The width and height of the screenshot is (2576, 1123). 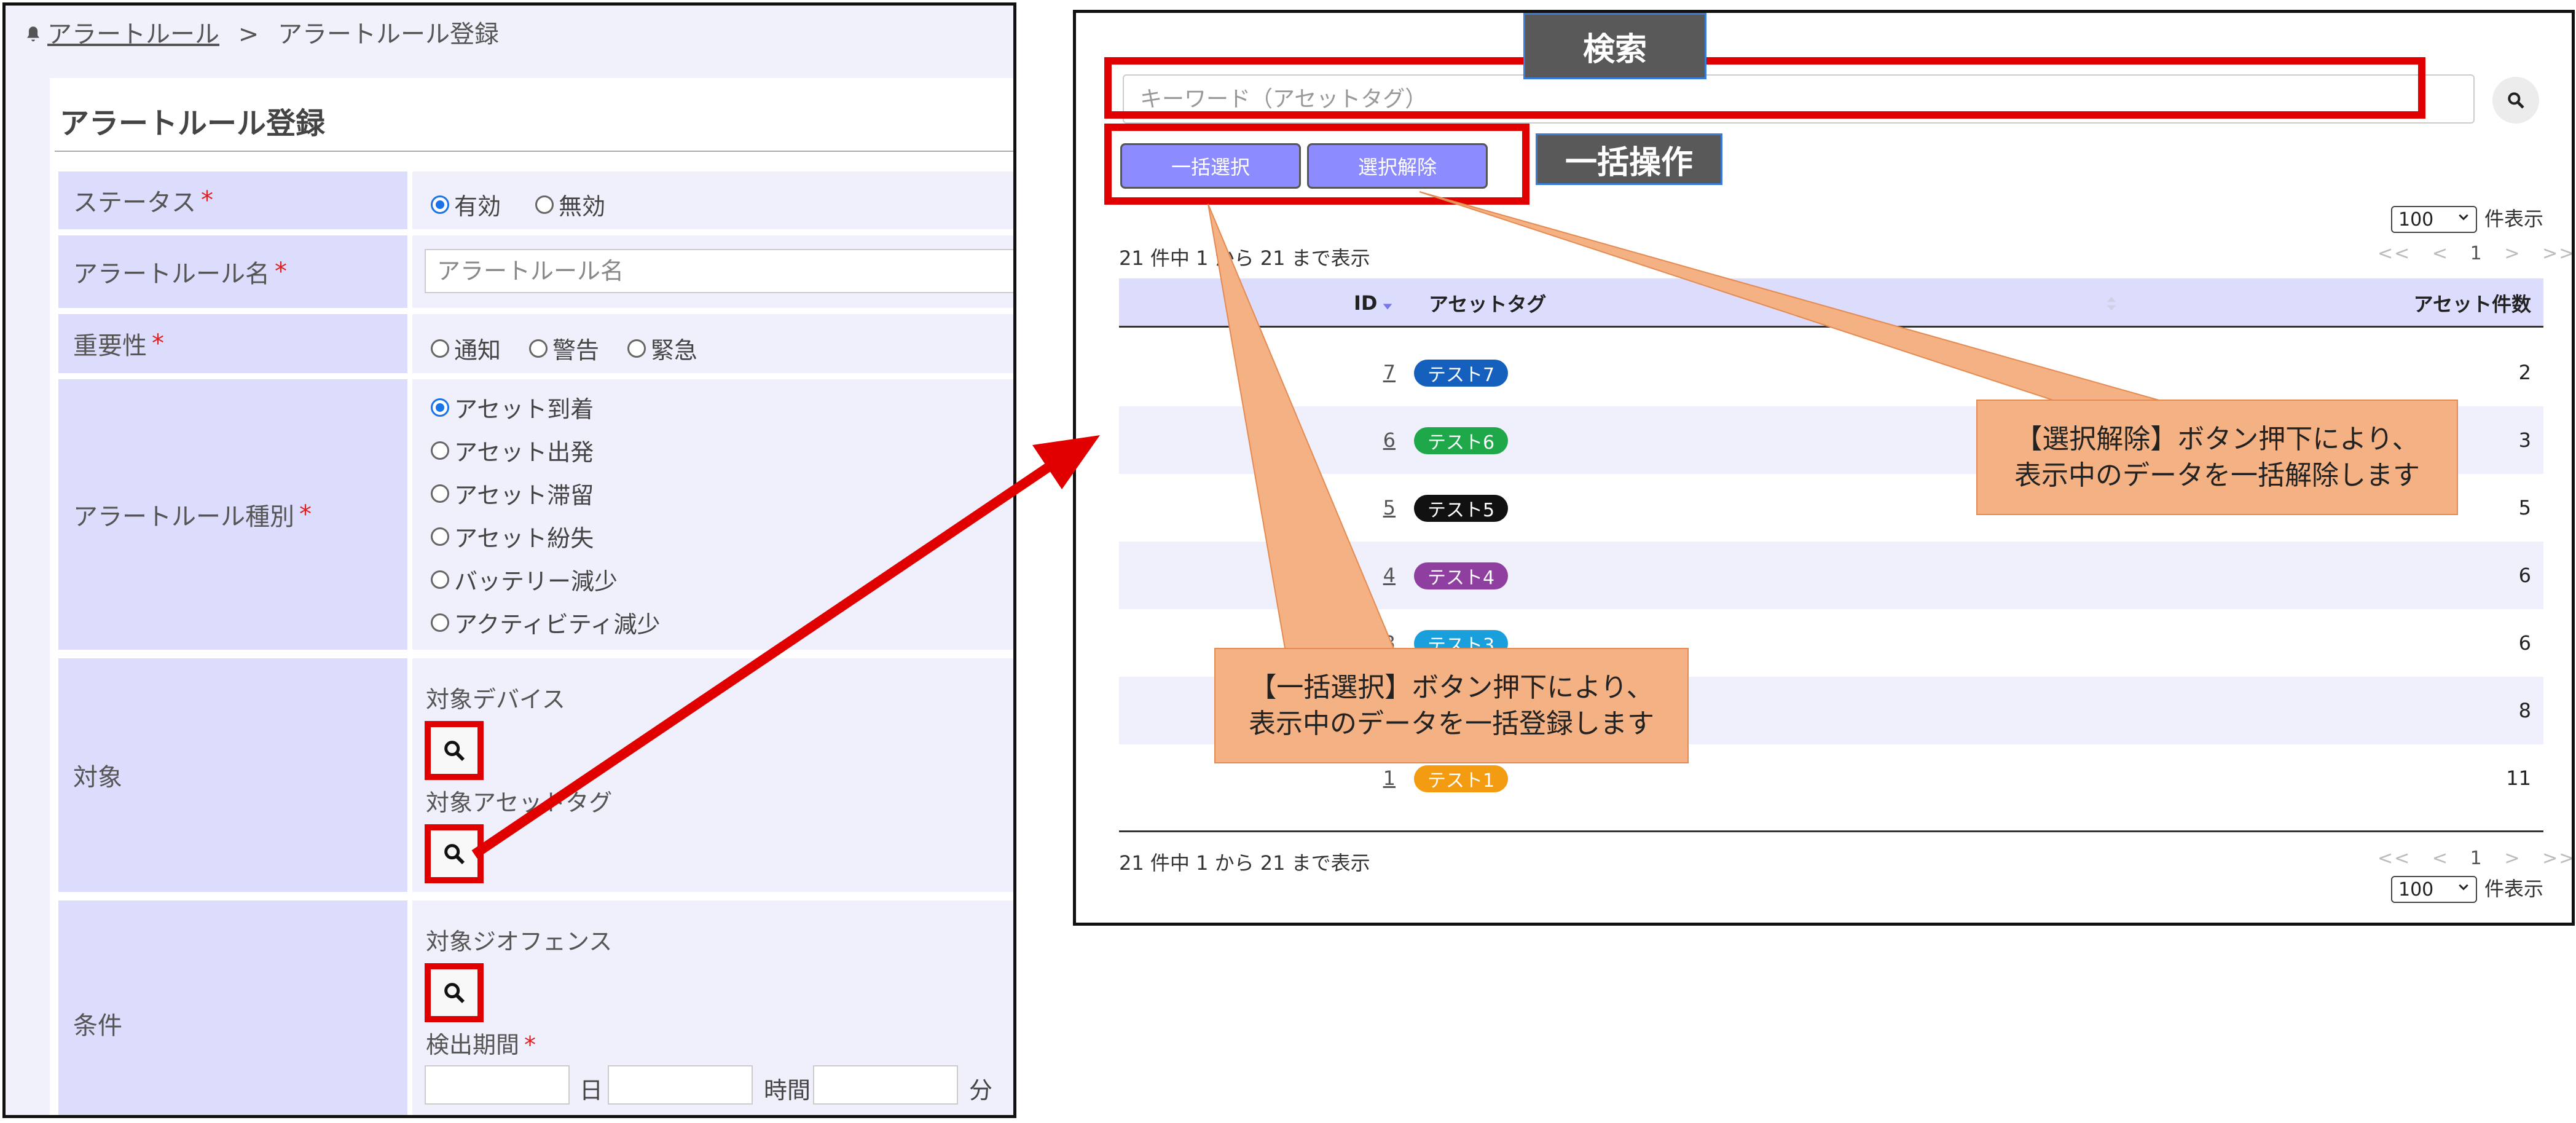 What do you see at coordinates (512, 450) in the screenshot?
I see `rule-type-departure-radio: アセット出発` at bounding box center [512, 450].